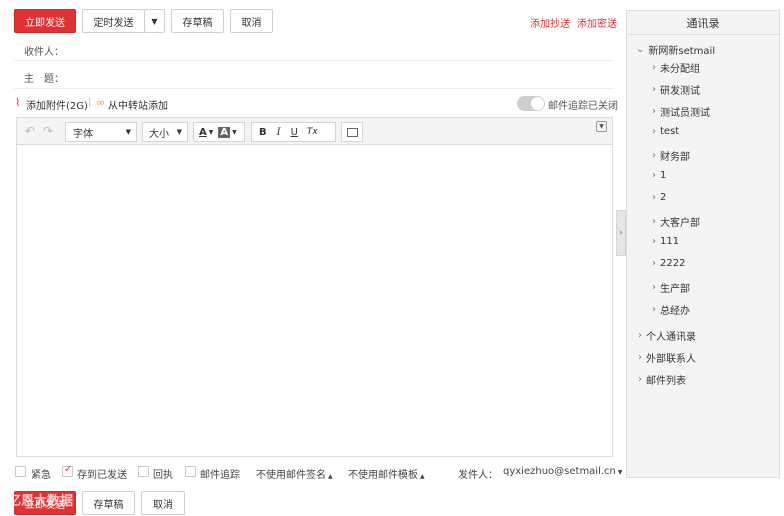 The width and height of the screenshot is (784, 516). Describe the element at coordinates (138, 104) in the screenshot. I see `add-from-transfer-link: 从中转站添加` at that location.